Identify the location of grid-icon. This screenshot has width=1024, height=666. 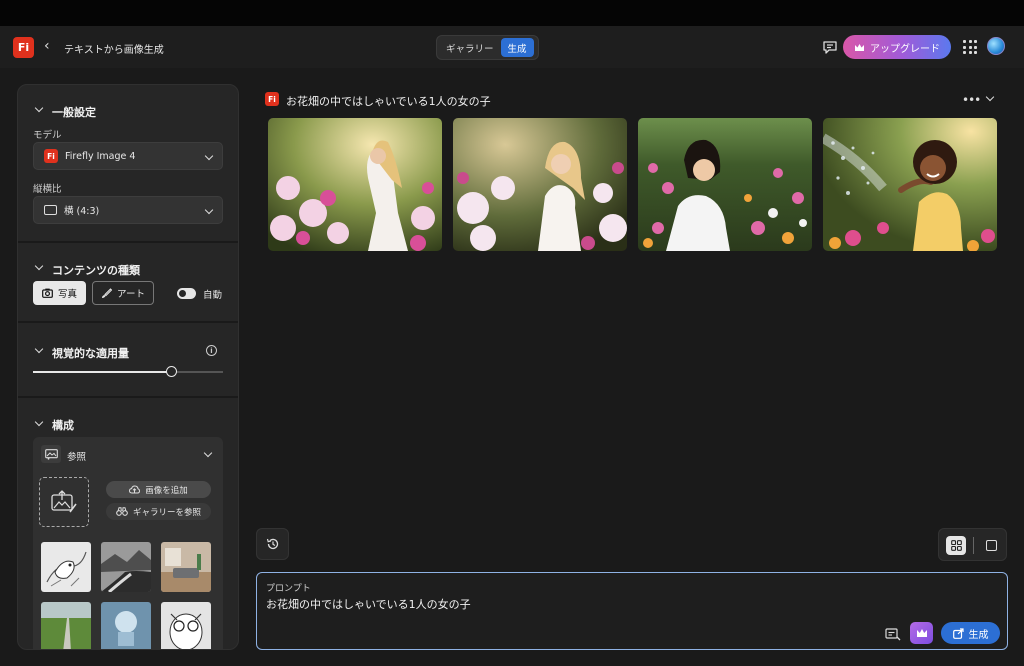
(956, 545).